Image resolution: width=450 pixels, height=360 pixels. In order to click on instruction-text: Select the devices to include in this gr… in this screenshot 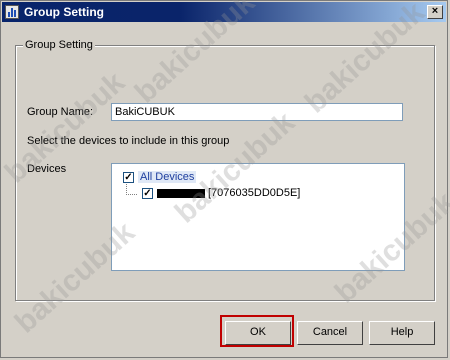, I will do `click(128, 141)`.